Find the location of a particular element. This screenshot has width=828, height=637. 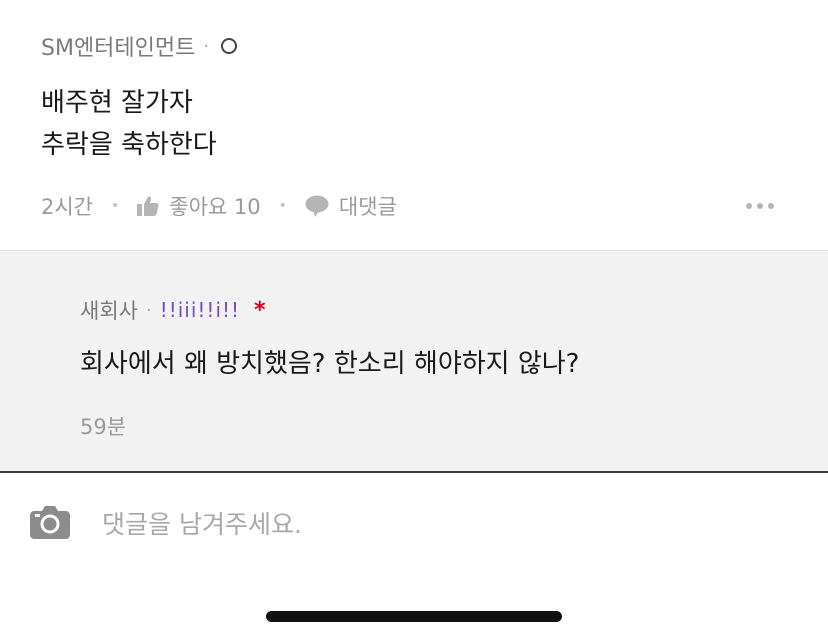

thumbs-up-icon is located at coordinates (148, 206).